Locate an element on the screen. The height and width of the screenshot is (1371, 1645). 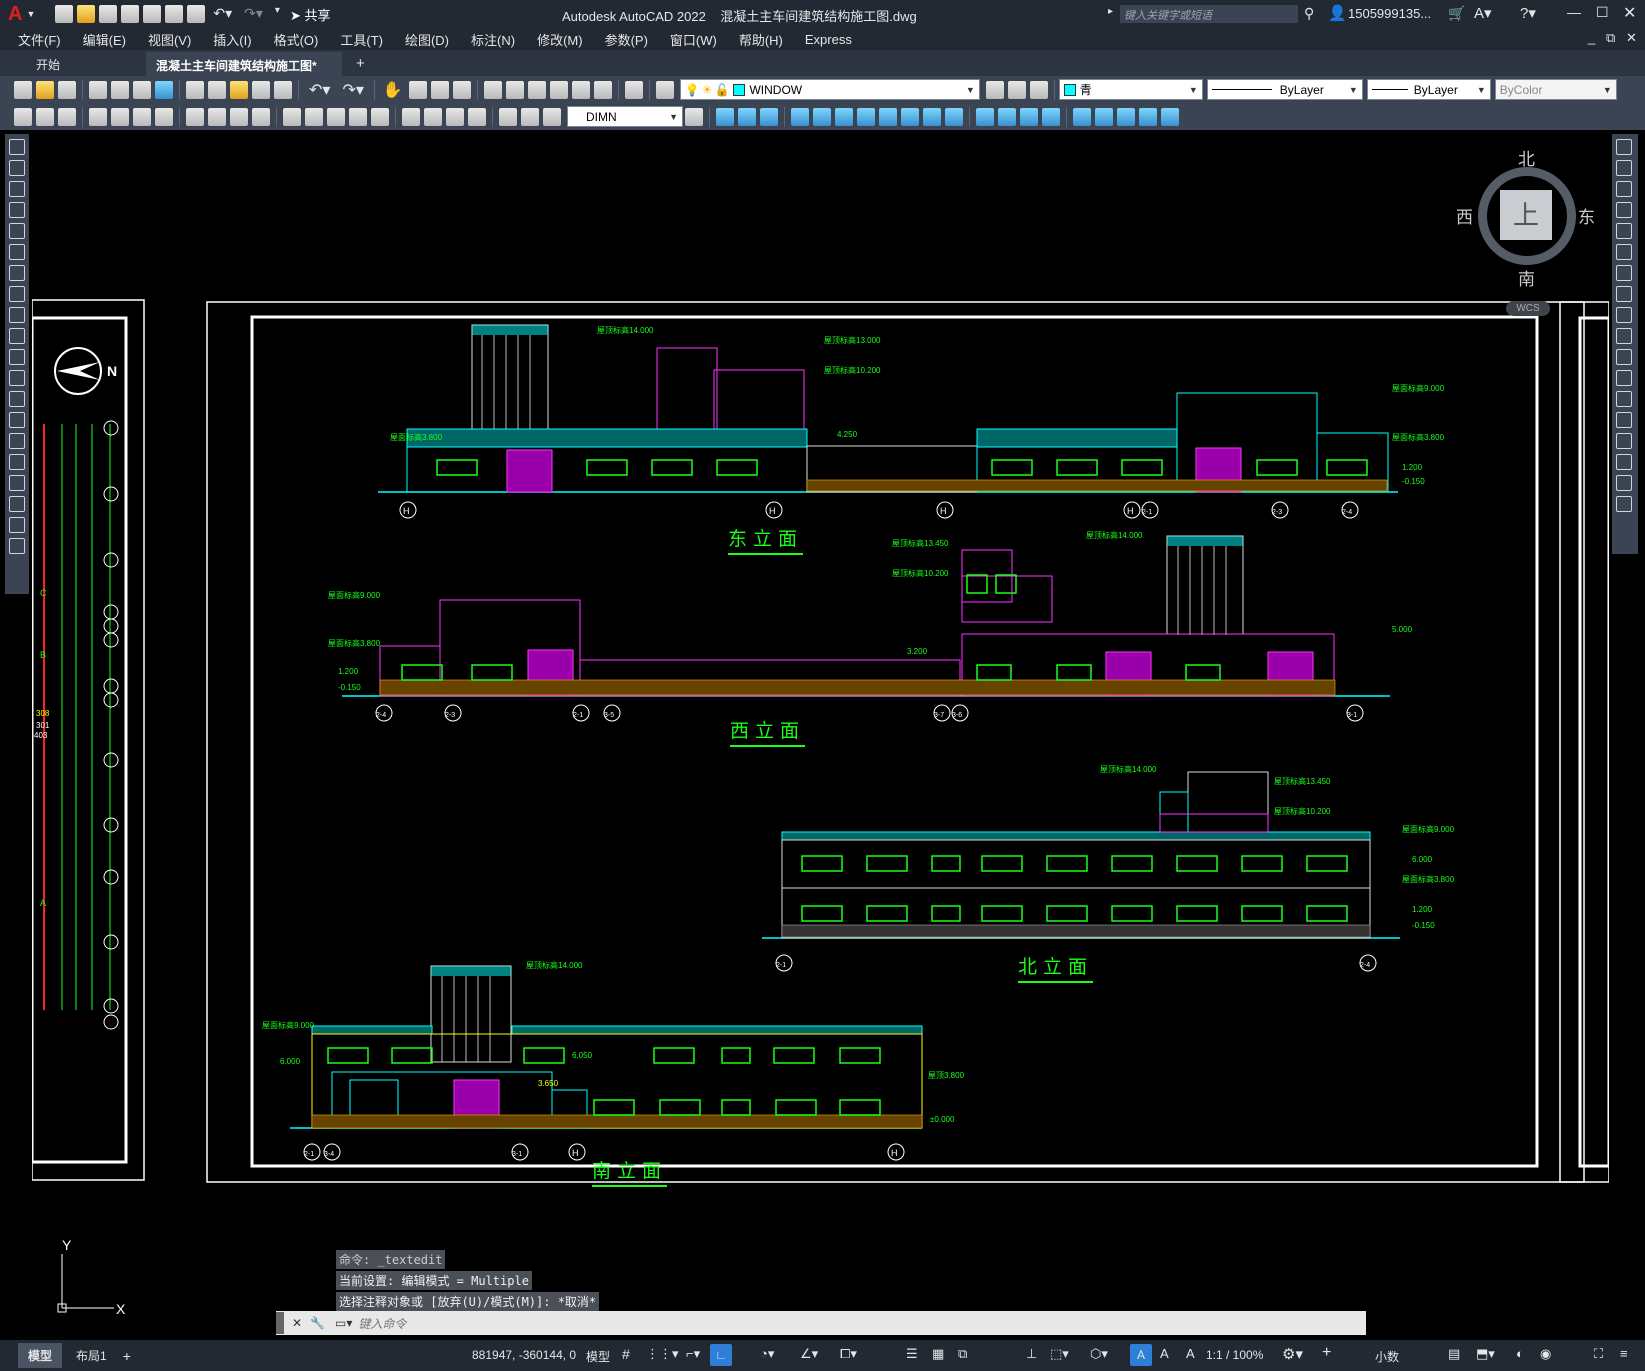
dim-space-icon is located at coordinates (358, 116).